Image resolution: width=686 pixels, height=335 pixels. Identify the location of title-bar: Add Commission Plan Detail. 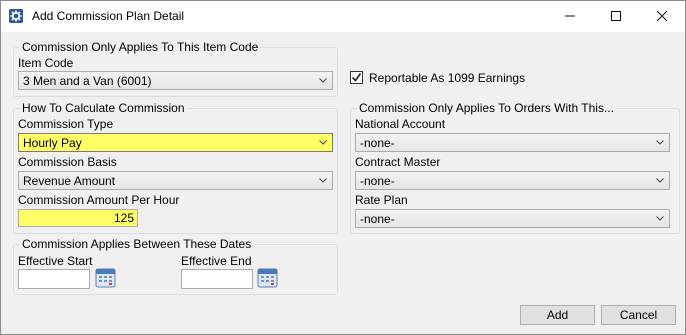
(343, 16).